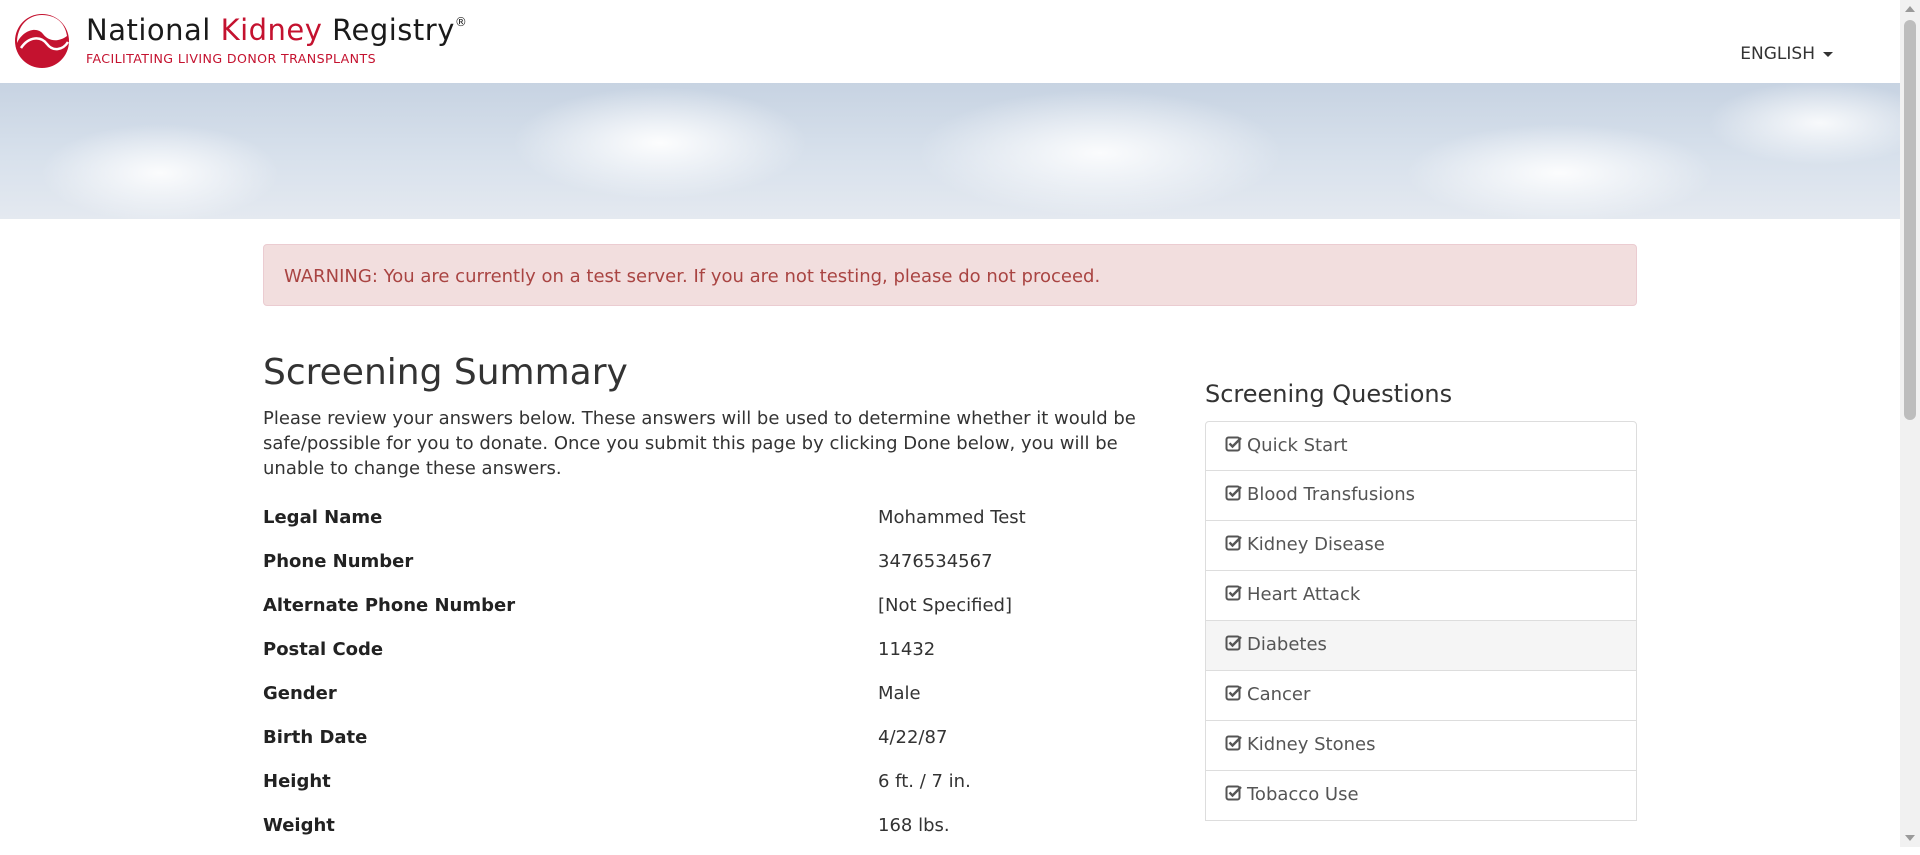 The image size is (1920, 855). What do you see at coordinates (1297, 445) in the screenshot?
I see `question-label: Quick Start` at bounding box center [1297, 445].